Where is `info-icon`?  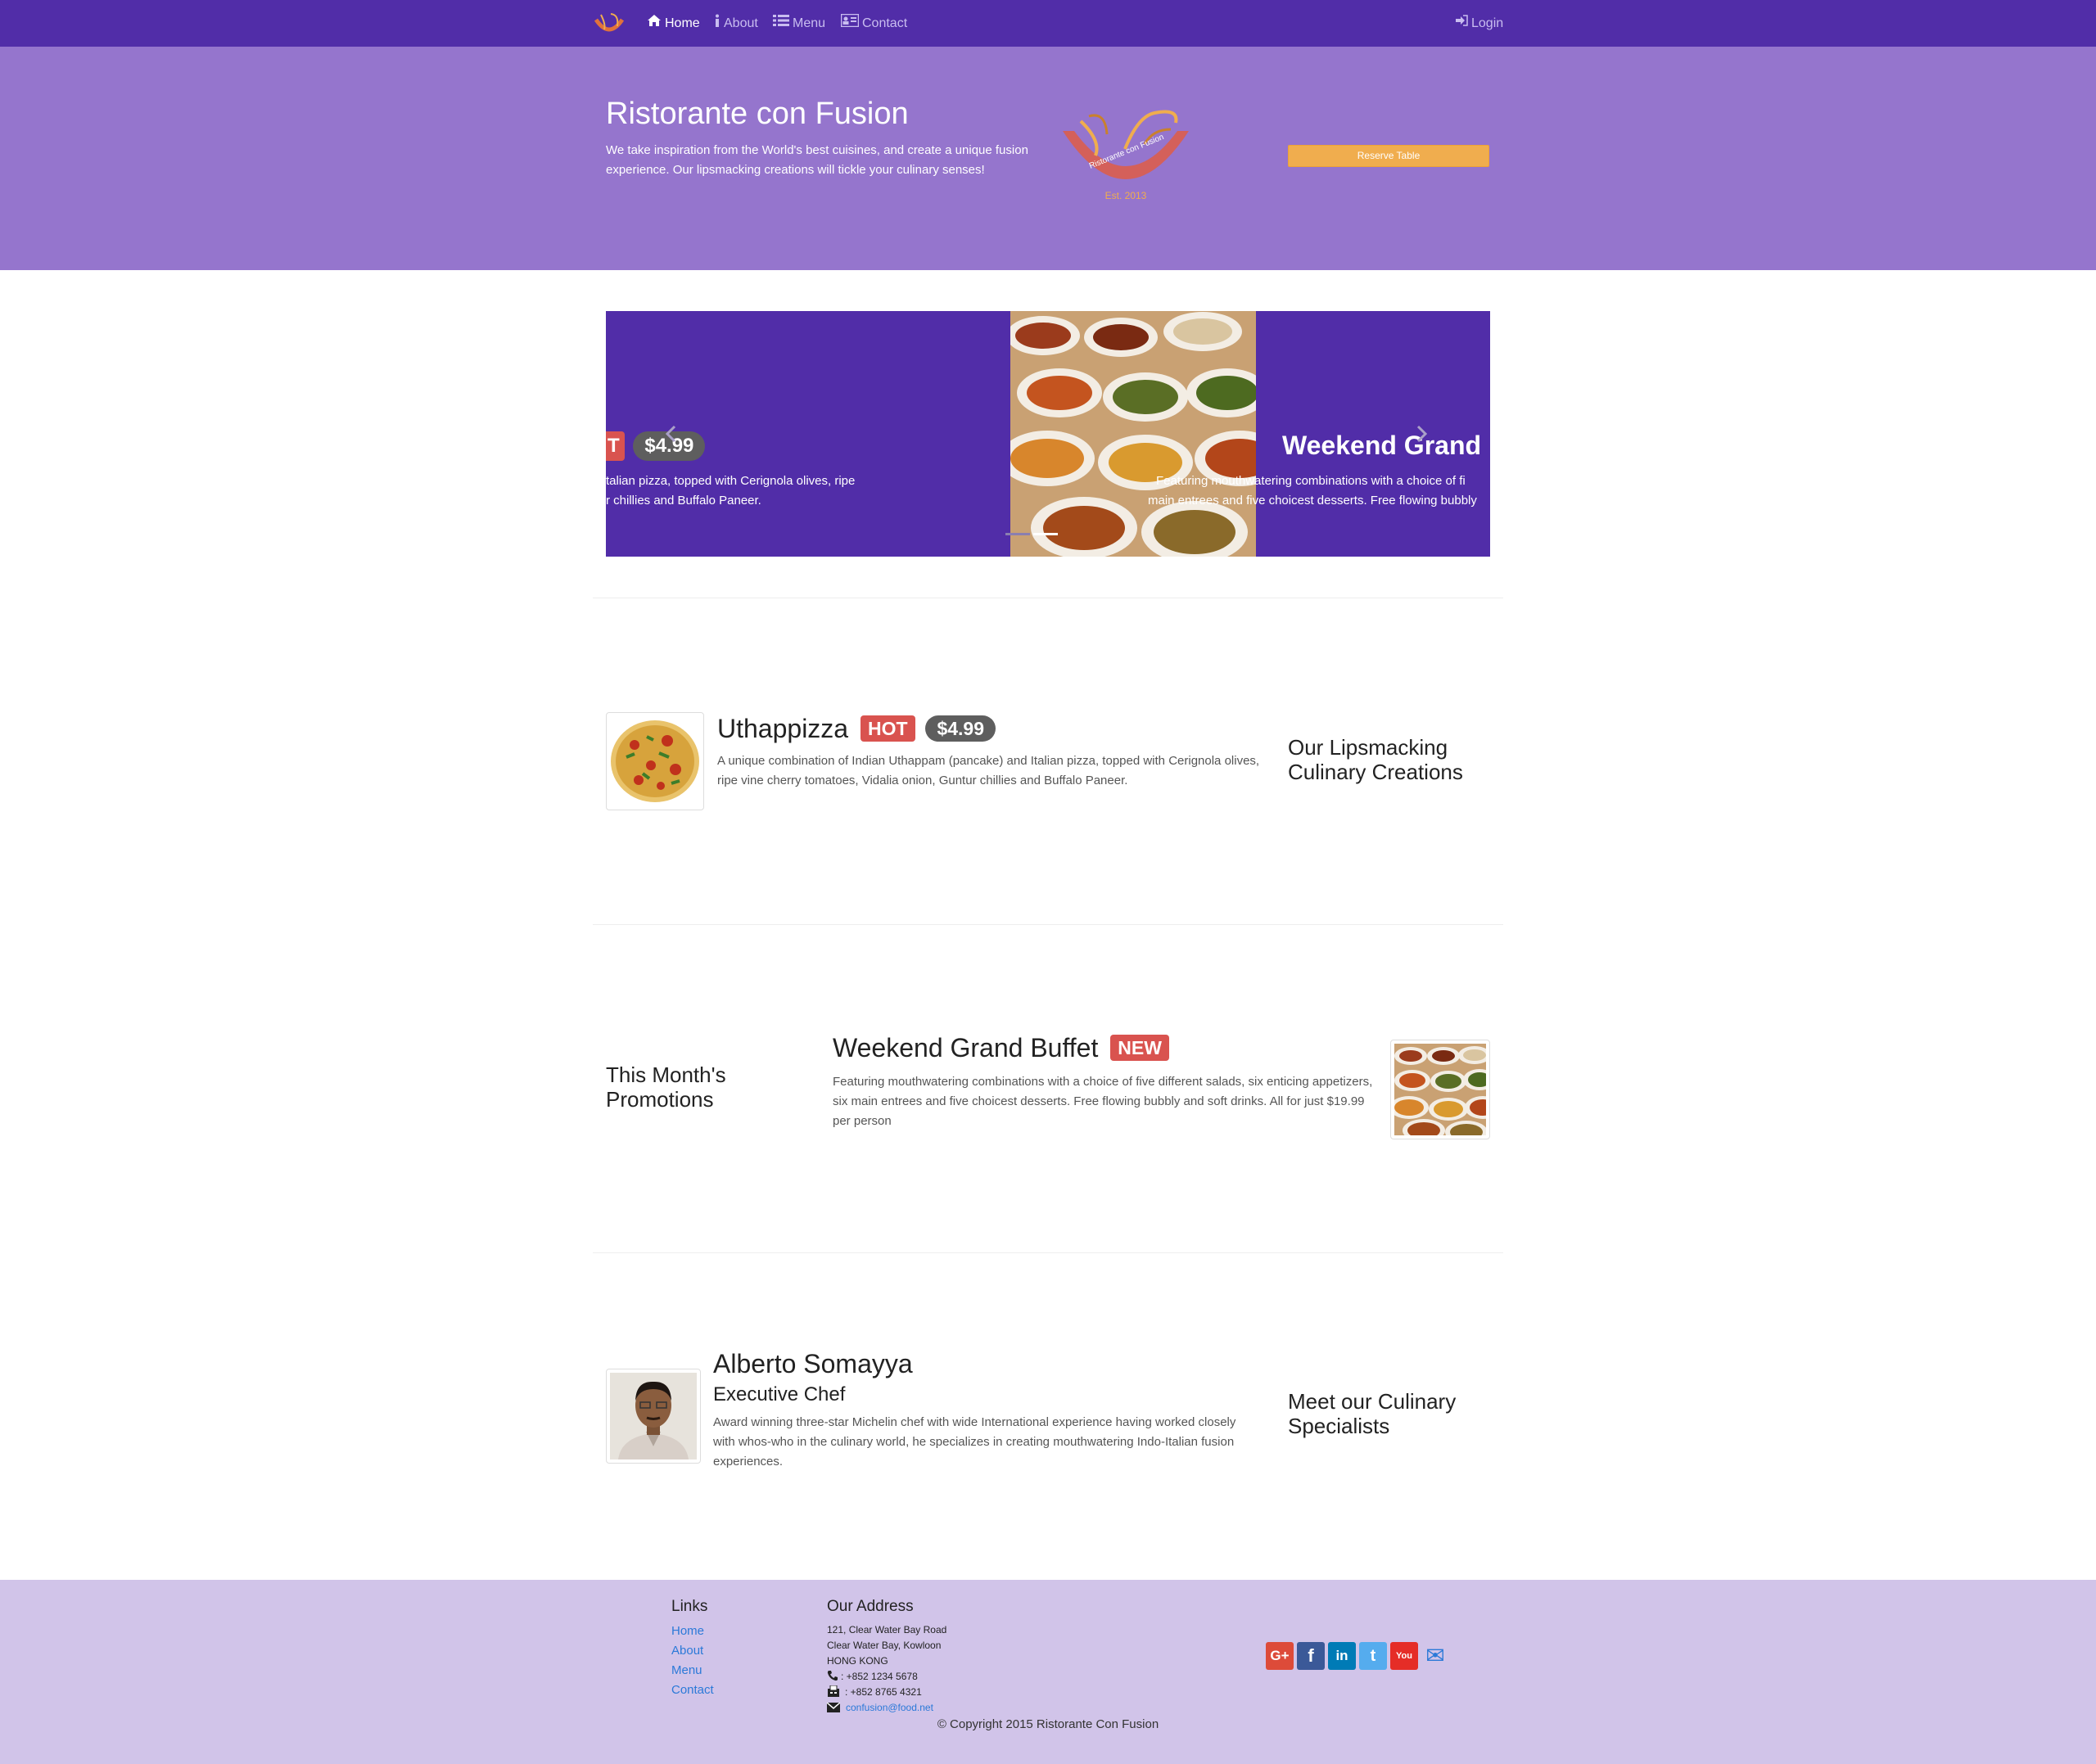
info-icon is located at coordinates (717, 24).